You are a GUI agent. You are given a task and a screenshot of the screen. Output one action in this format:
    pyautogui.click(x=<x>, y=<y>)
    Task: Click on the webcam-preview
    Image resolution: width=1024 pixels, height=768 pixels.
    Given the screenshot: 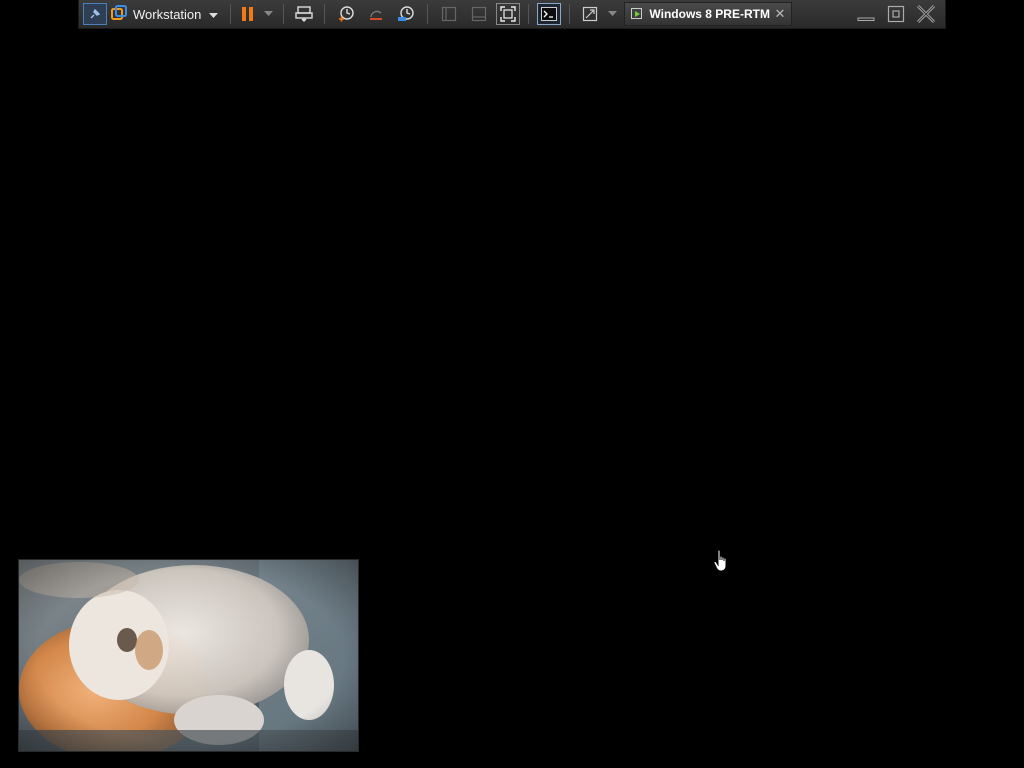 What is the action you would take?
    pyautogui.click(x=188, y=655)
    